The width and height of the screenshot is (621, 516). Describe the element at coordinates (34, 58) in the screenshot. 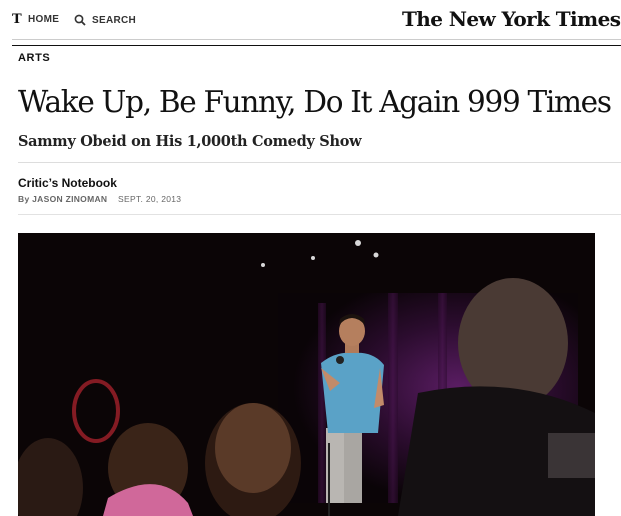

I see `section-link-arts: ARTS` at that location.